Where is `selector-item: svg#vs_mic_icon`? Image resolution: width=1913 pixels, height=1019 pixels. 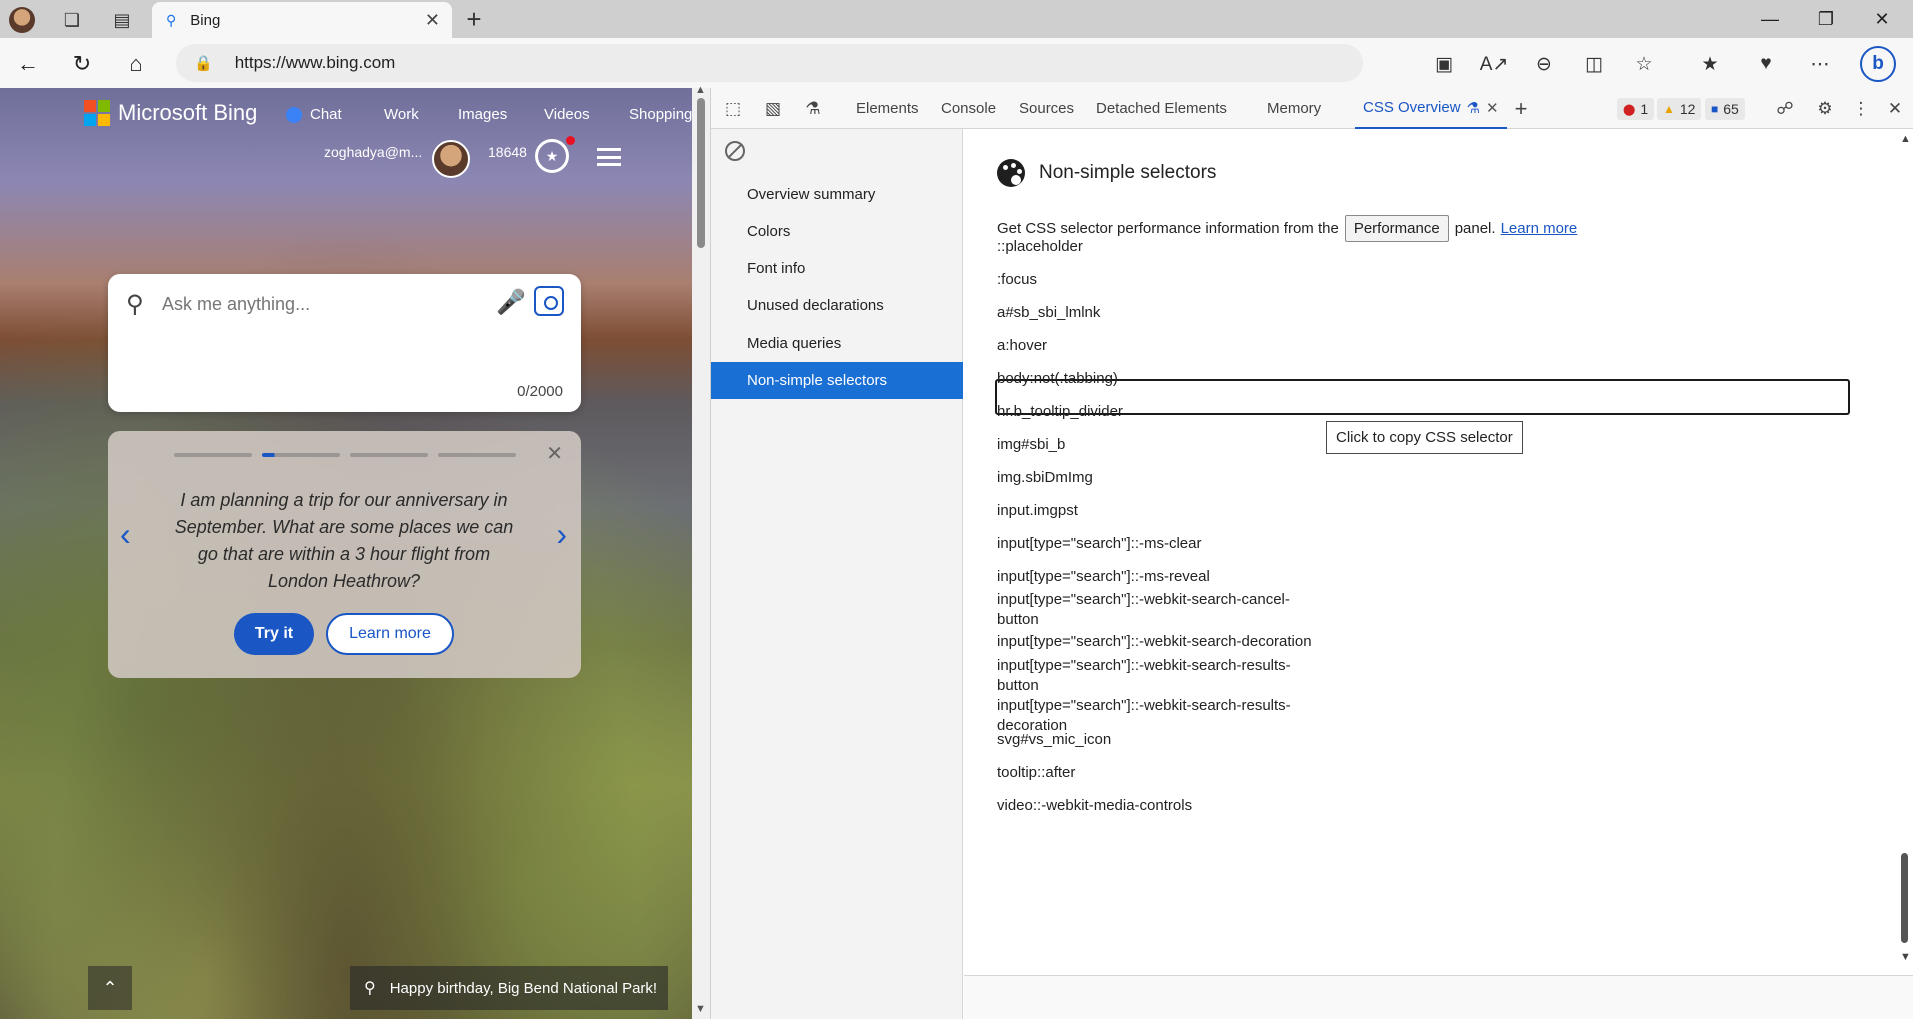
selector-item: svg#vs_mic_icon is located at coordinates (1054, 740).